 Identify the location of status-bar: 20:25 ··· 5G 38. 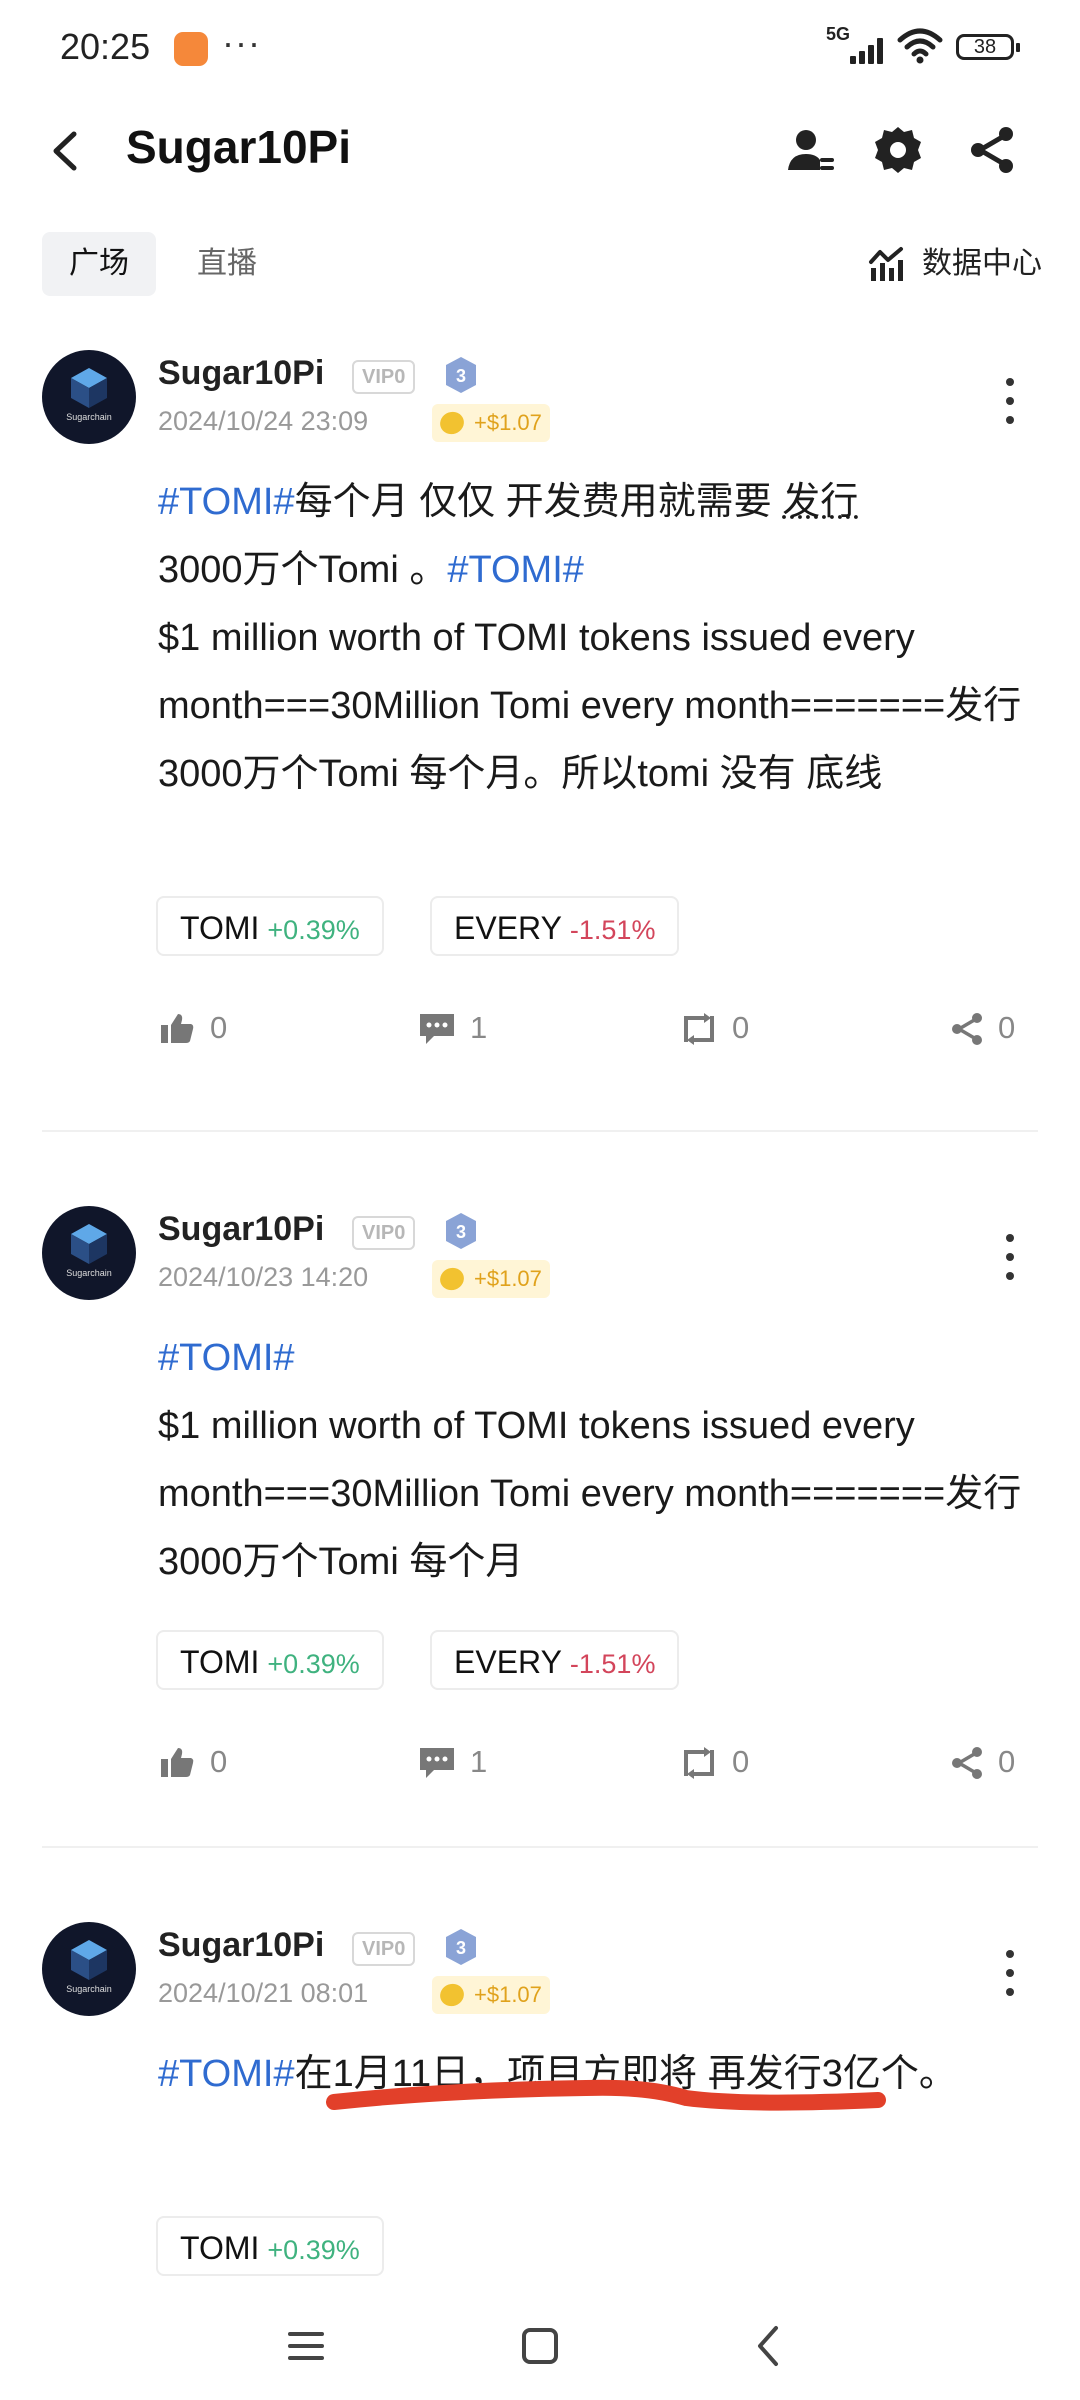
(540, 48).